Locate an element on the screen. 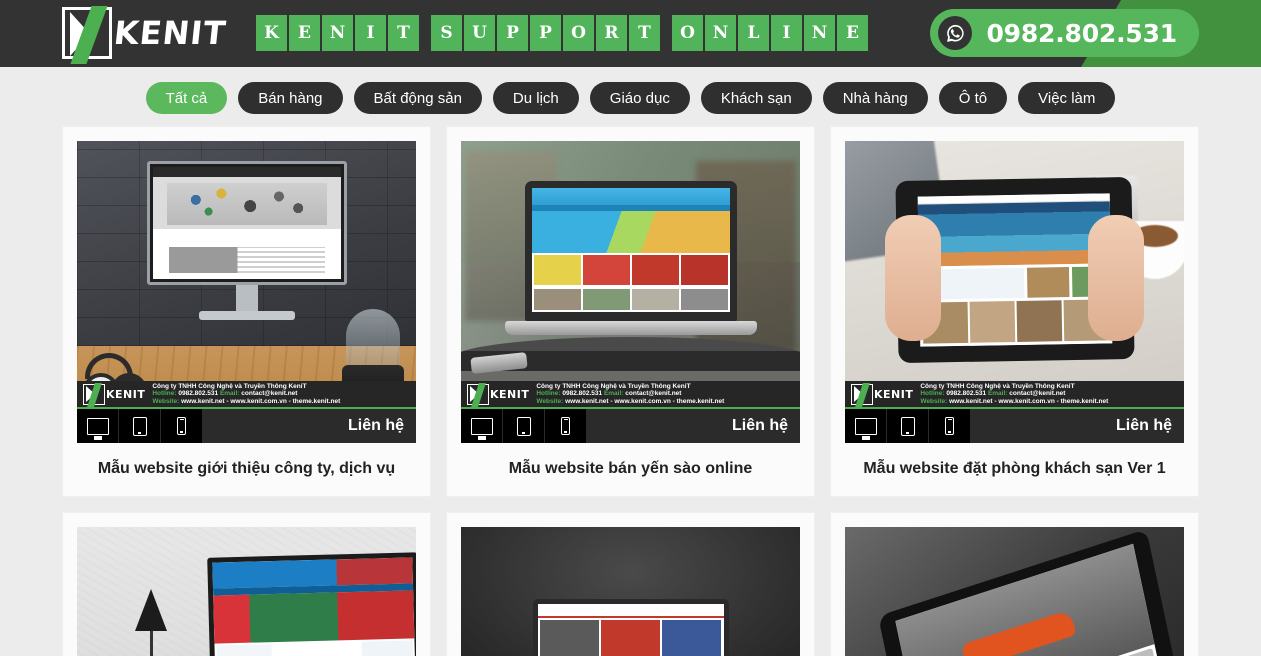 This screenshot has width=1261, height=656. hotline-number: 0982.802.531 is located at coordinates (1081, 33).